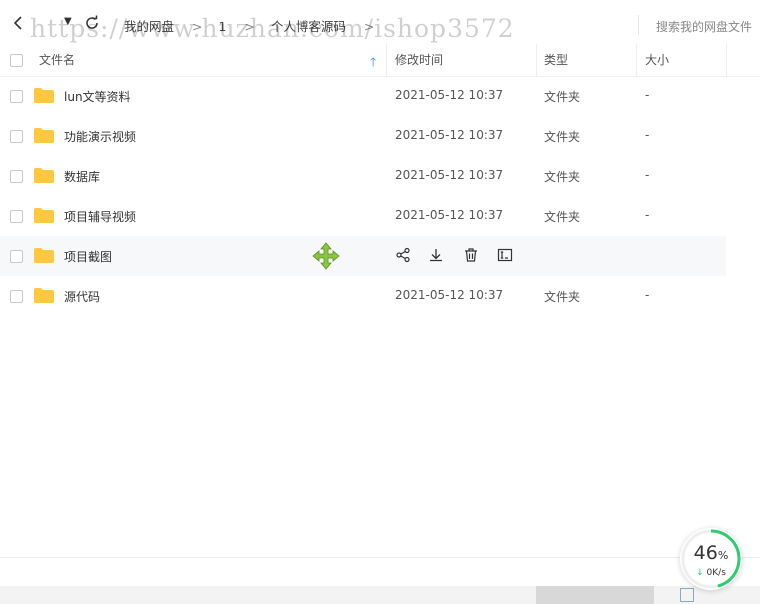  What do you see at coordinates (419, 60) in the screenshot?
I see `column-header-modified: 修改时间` at bounding box center [419, 60].